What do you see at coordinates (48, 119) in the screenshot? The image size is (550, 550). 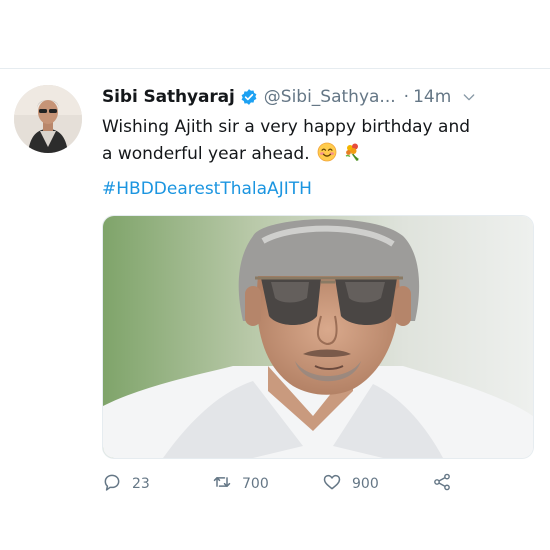 I see `avatar` at bounding box center [48, 119].